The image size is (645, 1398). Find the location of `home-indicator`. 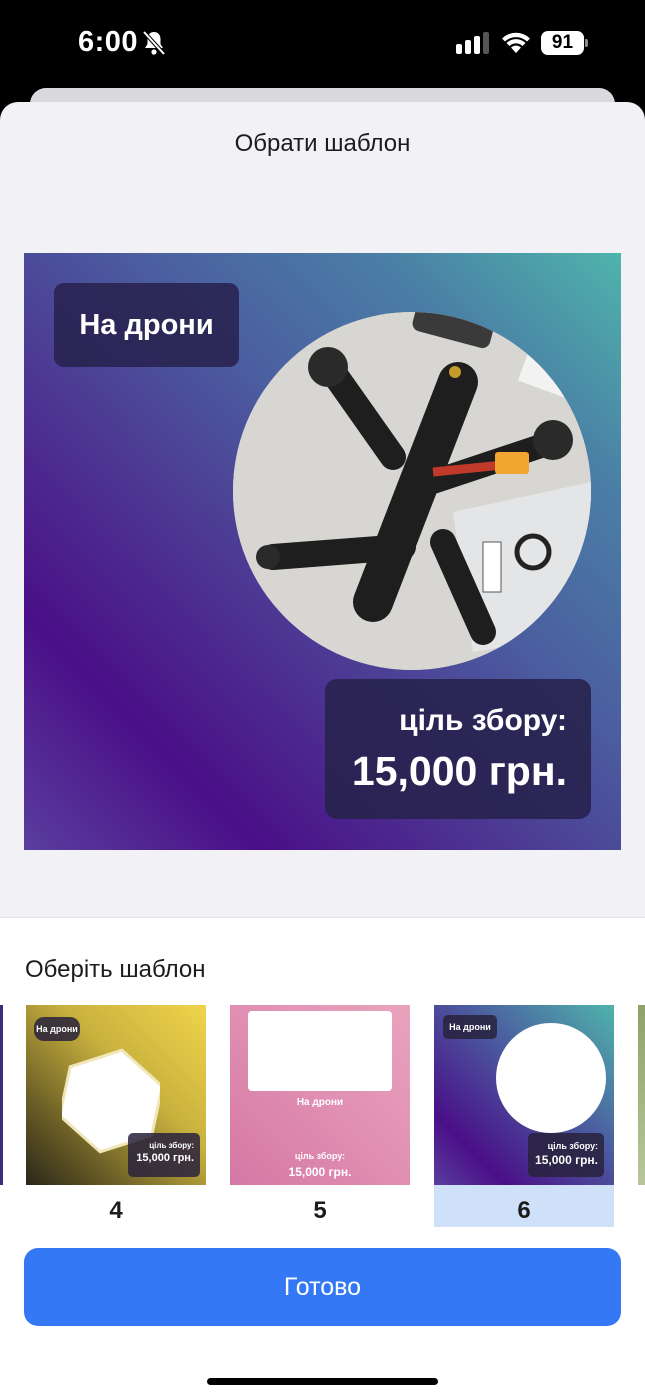

home-indicator is located at coordinates (322, 1381).